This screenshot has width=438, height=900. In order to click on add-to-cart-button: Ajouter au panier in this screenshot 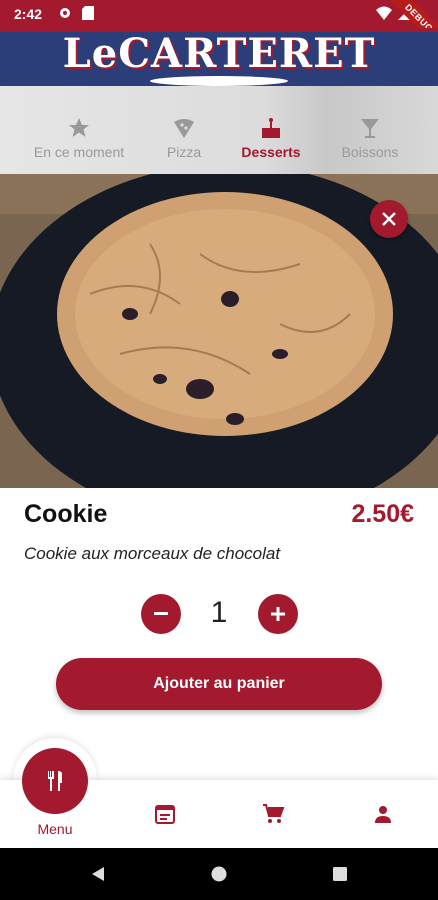, I will do `click(219, 684)`.